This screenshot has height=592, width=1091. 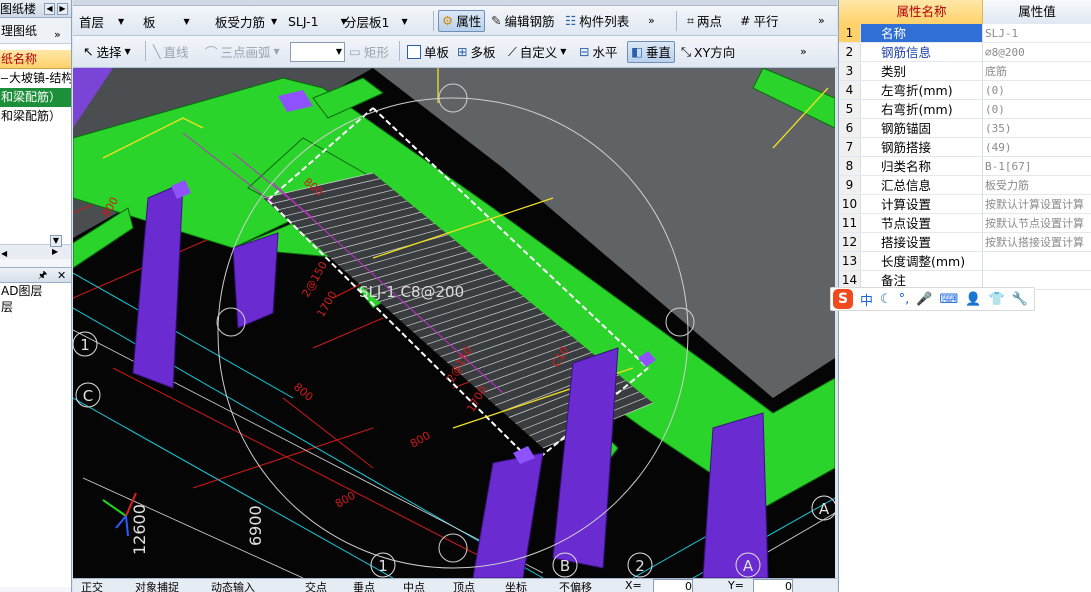 What do you see at coordinates (843, 299) in the screenshot?
I see `sogou-logo-icon: S` at bounding box center [843, 299].